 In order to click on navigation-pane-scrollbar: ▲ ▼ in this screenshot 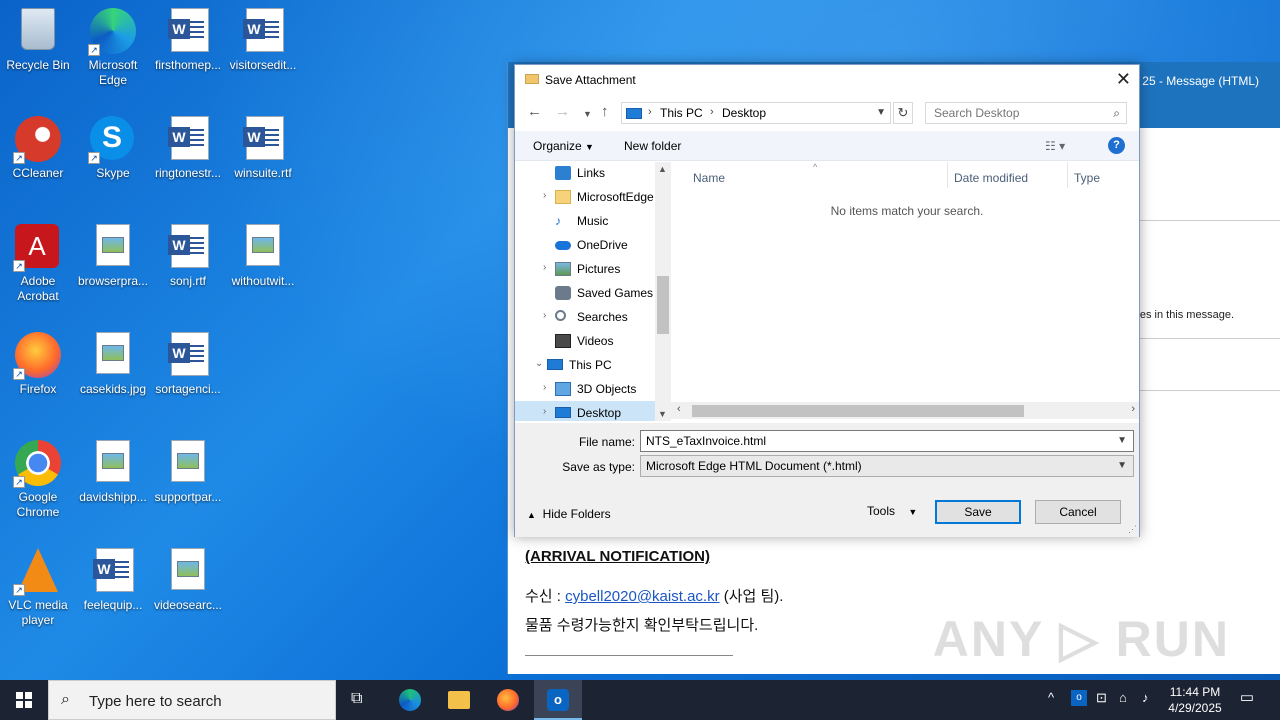, I will do `click(663, 291)`.